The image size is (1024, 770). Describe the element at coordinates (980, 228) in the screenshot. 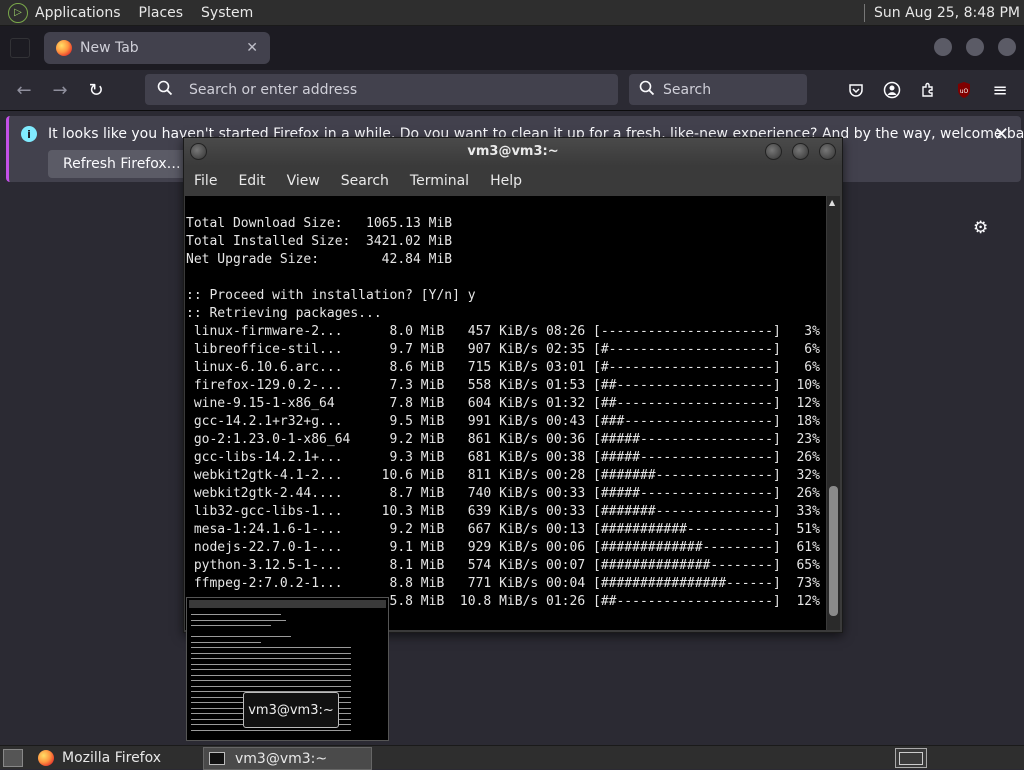

I see `settings-gear-icon: ⚙` at that location.